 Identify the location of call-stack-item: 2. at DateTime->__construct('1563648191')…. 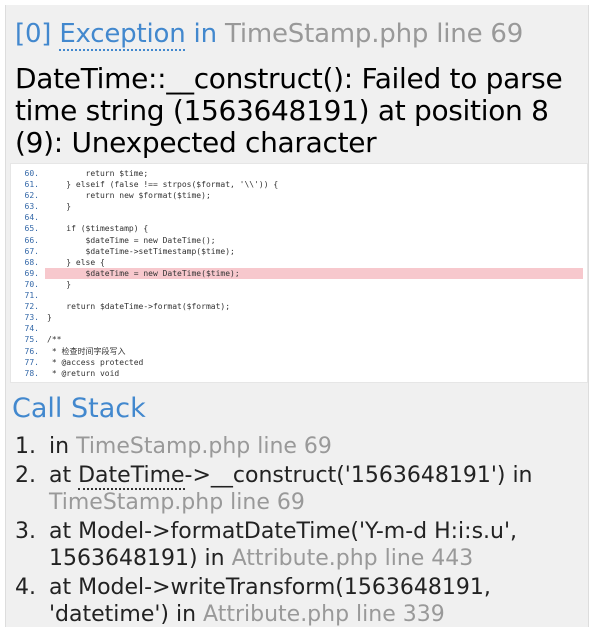
(298, 489).